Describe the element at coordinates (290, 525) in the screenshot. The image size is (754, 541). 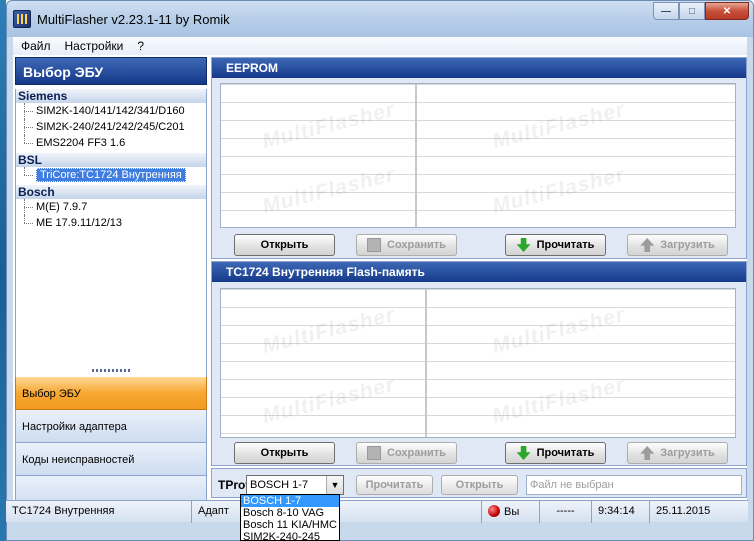
I see `dropdown-option: Bosch 11 KIA/HMC` at that location.